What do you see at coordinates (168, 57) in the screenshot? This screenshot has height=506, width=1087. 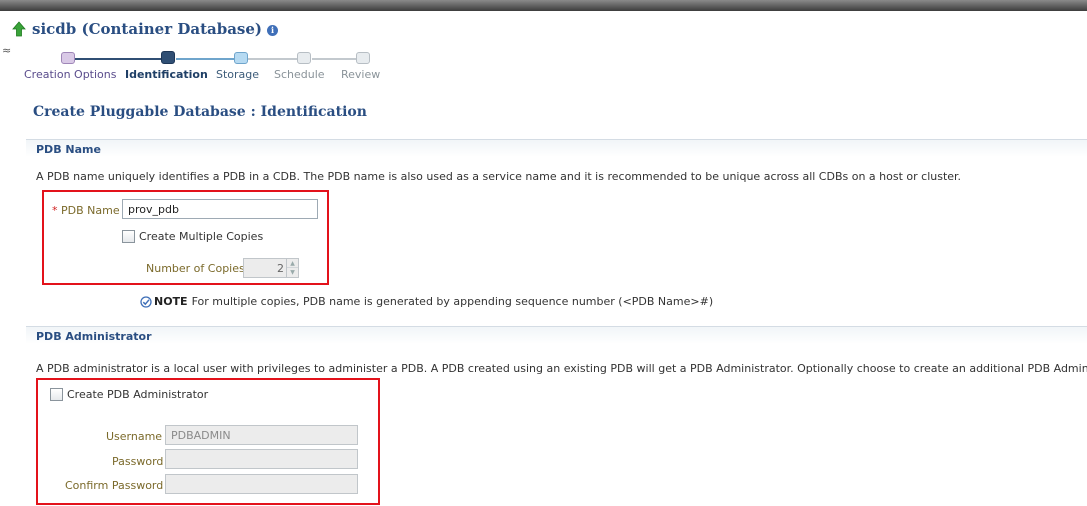 I see `train-stop-identification` at bounding box center [168, 57].